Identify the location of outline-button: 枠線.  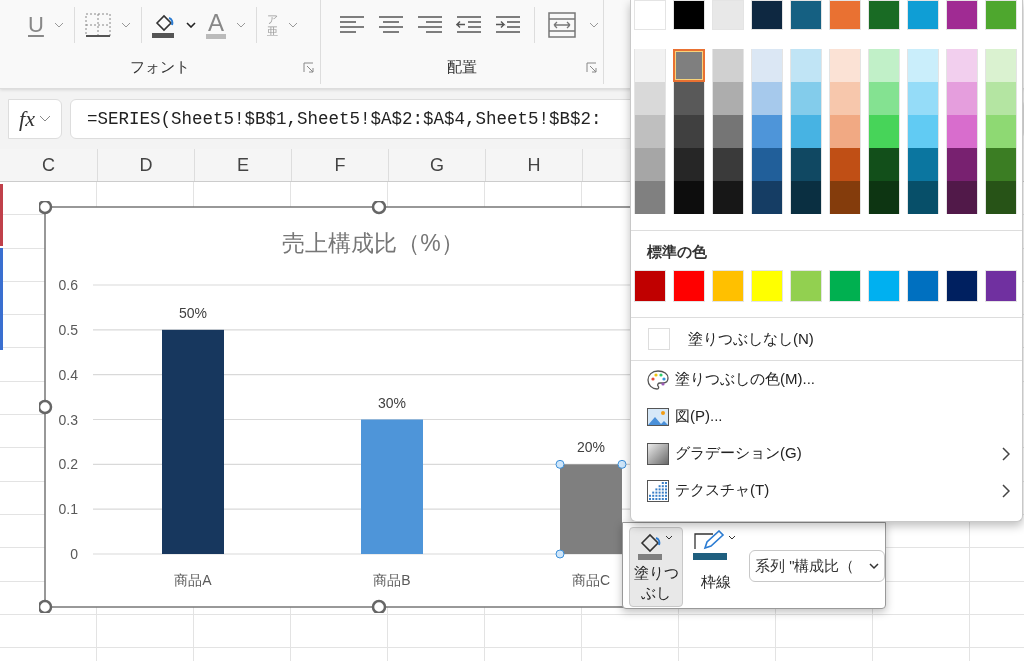
(716, 567).